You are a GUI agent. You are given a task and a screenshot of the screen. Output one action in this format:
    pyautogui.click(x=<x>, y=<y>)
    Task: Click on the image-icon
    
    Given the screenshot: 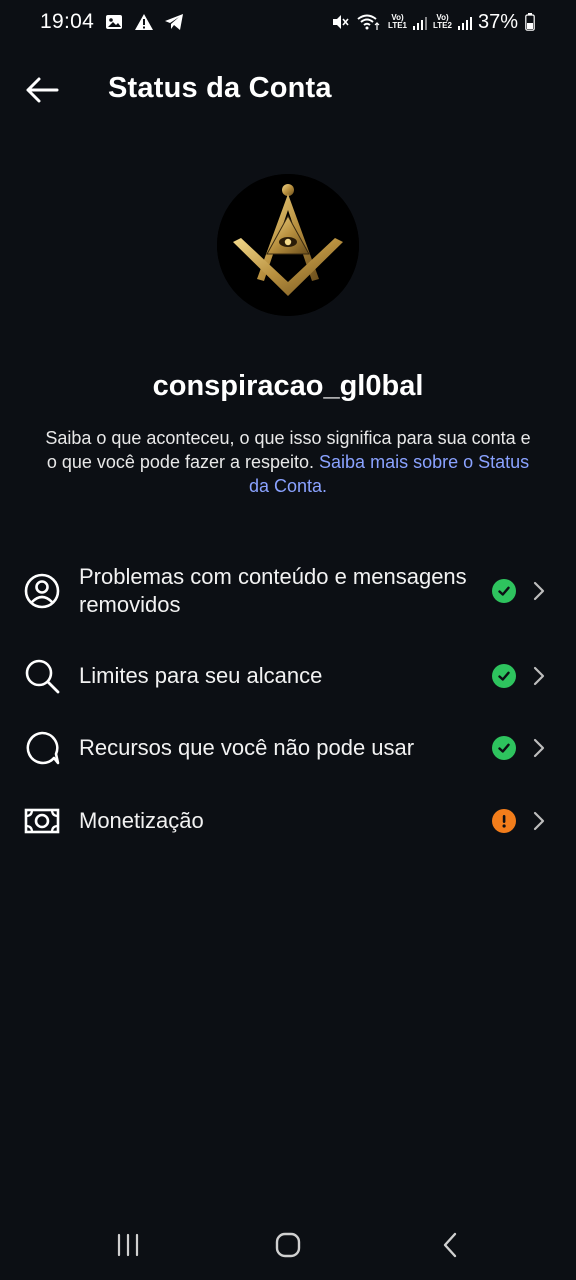 What is the action you would take?
    pyautogui.click(x=114, y=22)
    